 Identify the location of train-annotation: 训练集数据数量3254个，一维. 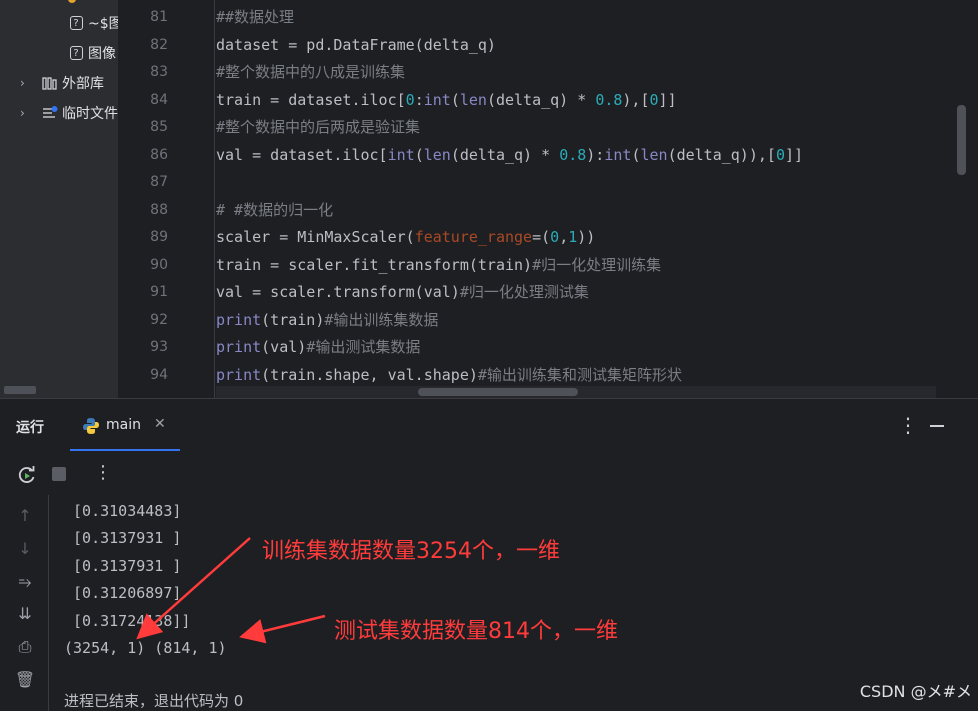
(411, 551).